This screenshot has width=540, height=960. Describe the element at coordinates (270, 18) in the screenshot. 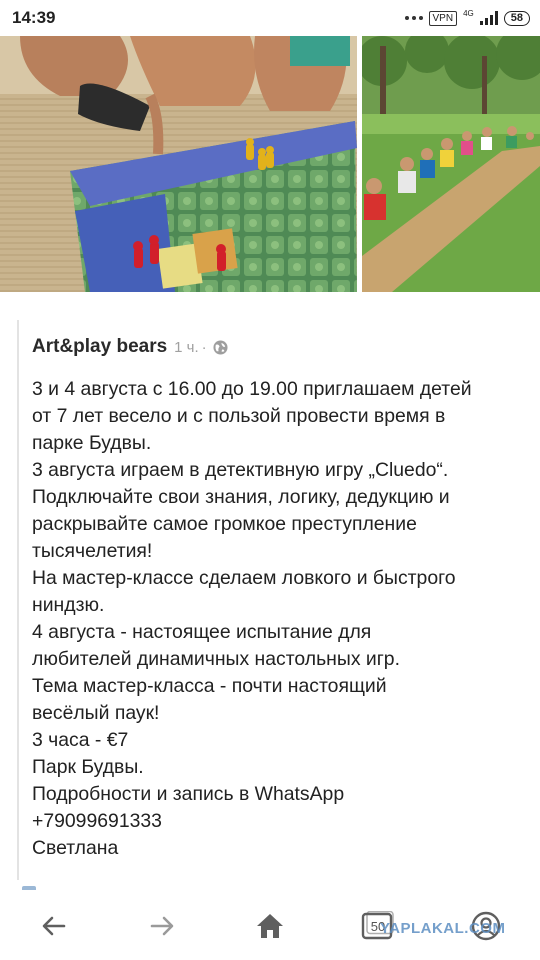

I see `status-bar: 14:39 VPN 4G 58` at that location.